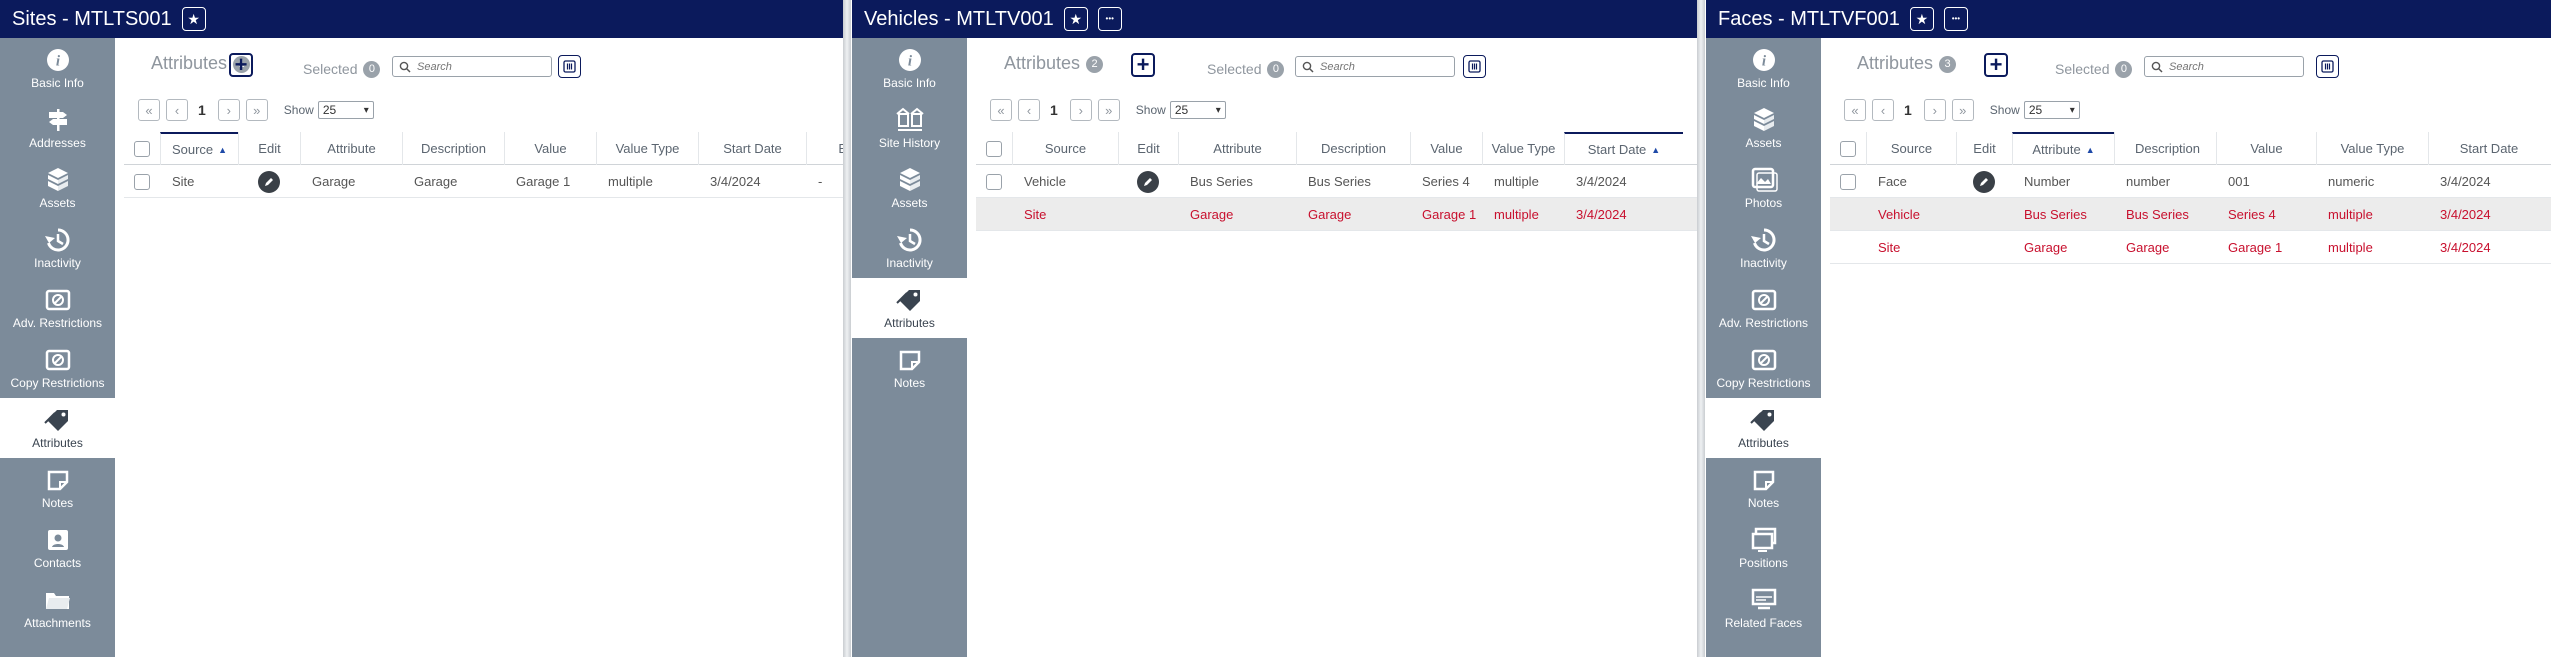 This screenshot has height=657, width=2551. What do you see at coordinates (1763, 503) in the screenshot?
I see `nav-item-label: Notes` at bounding box center [1763, 503].